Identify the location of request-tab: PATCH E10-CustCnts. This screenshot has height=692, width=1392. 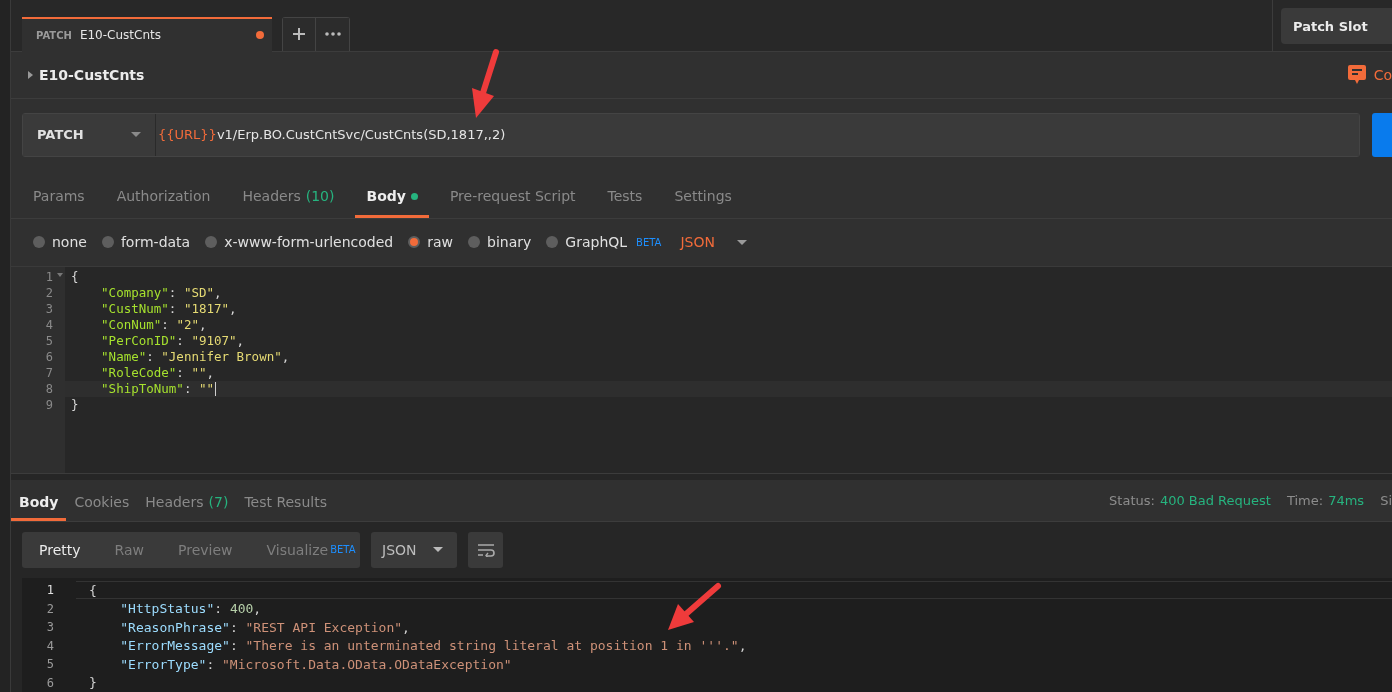
(147, 34).